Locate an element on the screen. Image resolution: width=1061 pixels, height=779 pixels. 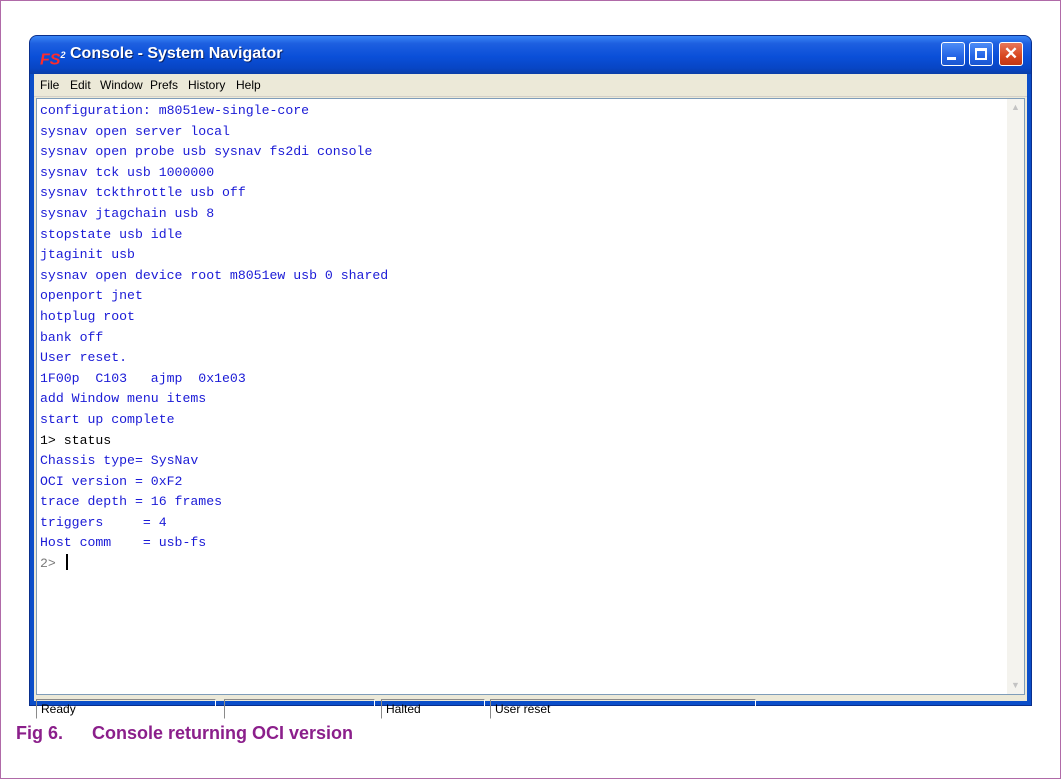
console-line: 1> status is located at coordinates (76, 440).